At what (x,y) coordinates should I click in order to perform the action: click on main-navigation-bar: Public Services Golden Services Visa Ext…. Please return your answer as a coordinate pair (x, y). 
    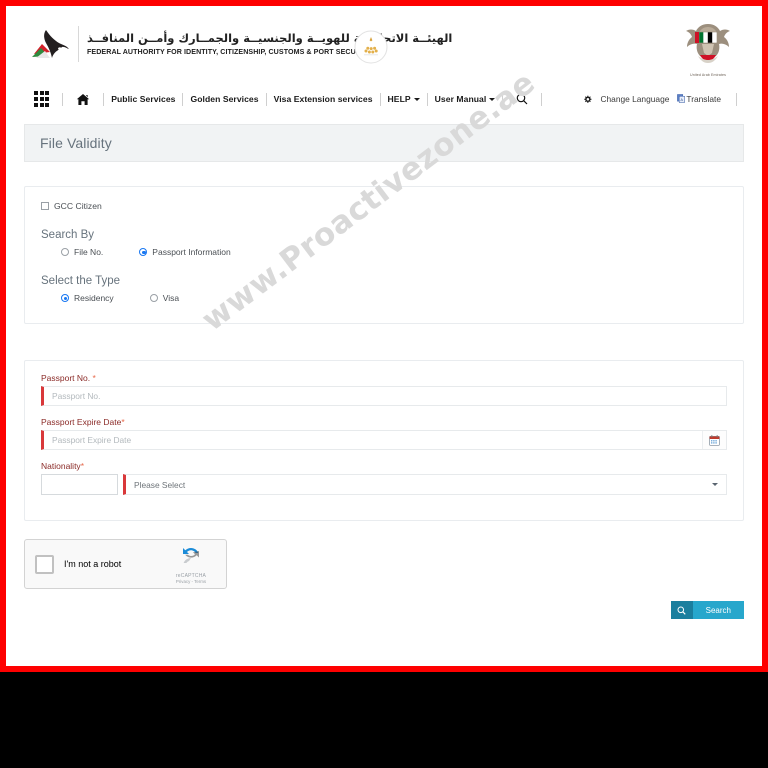
    Looking at the image, I should click on (384, 99).